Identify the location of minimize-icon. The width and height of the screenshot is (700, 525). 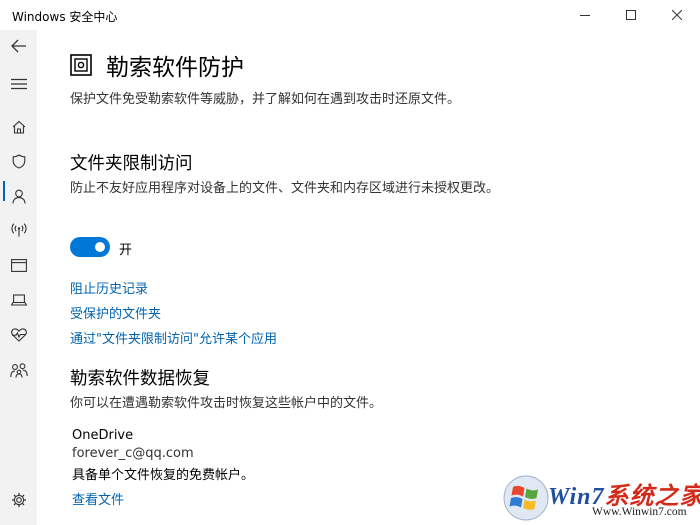
(585, 15).